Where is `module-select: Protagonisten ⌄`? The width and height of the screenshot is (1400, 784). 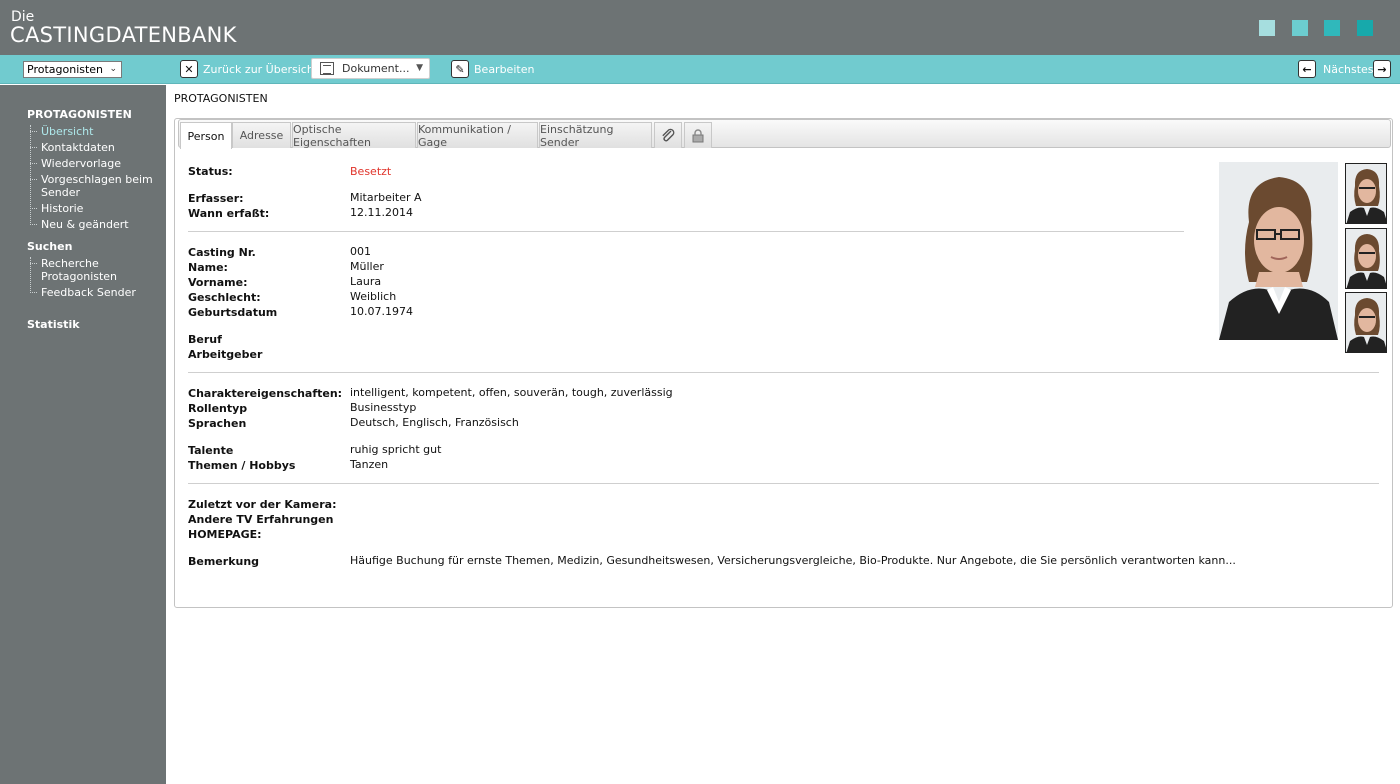 module-select: Protagonisten ⌄ is located at coordinates (72, 69).